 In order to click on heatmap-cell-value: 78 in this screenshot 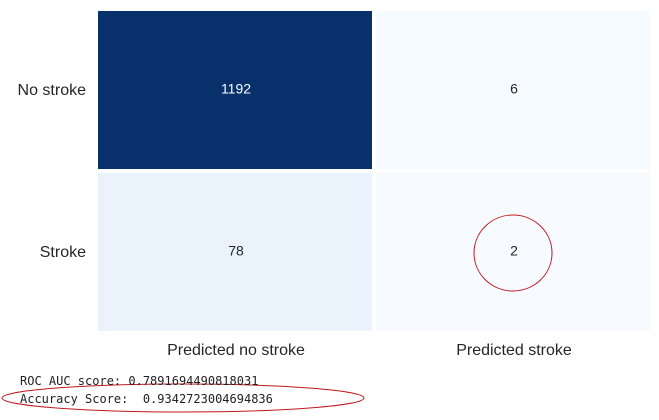, I will do `click(236, 251)`.